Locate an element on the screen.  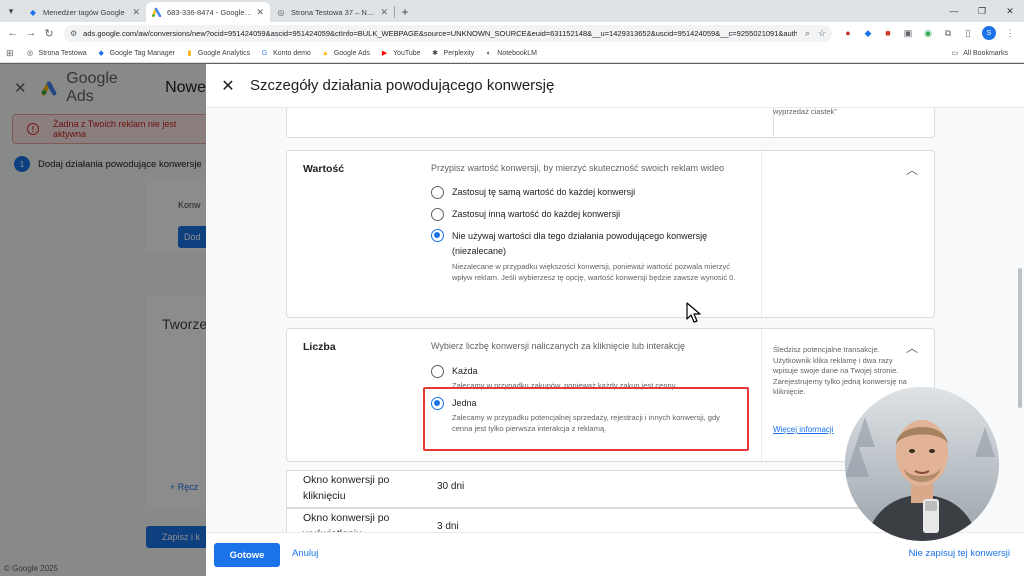
extensions-puzzle-icon: ⧉ is located at coordinates (948, 33).